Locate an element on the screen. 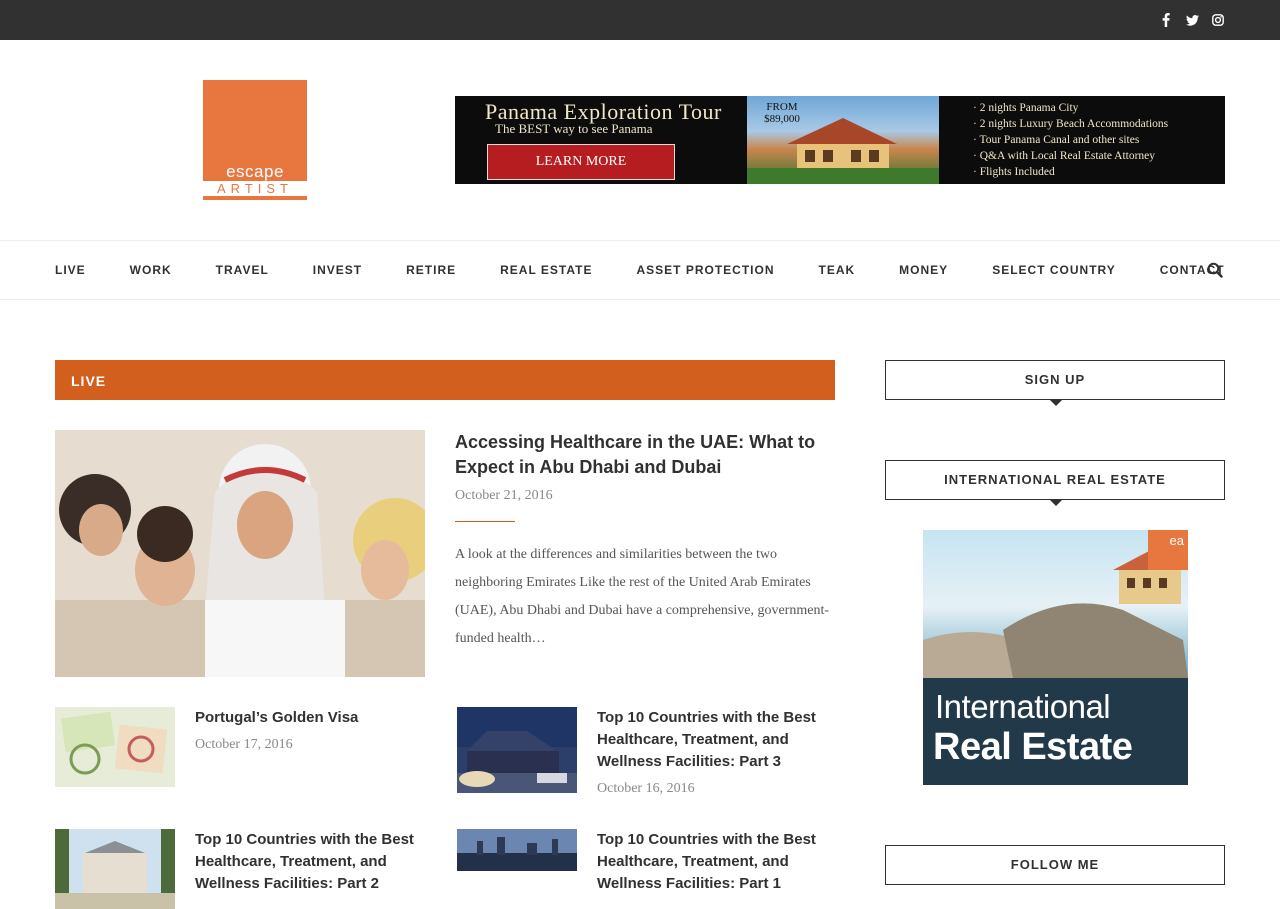  category-header: LIVE is located at coordinates (445, 380).